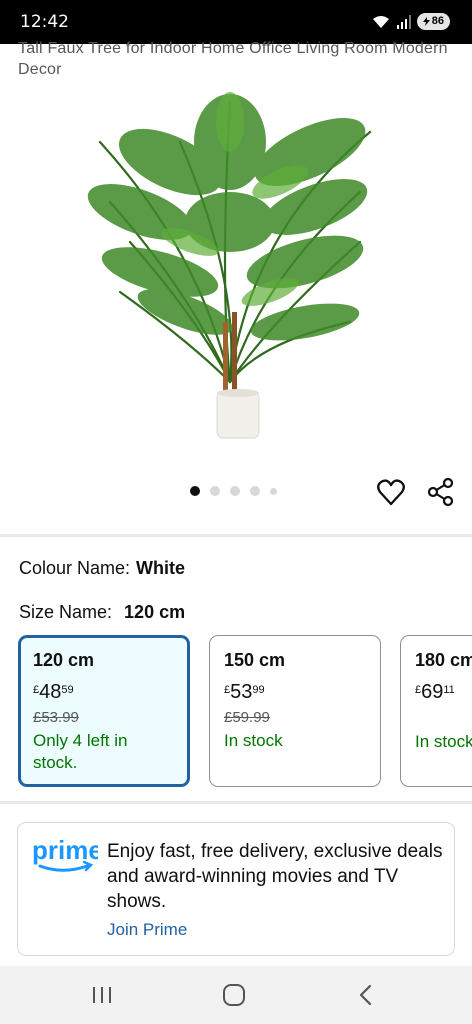 Image resolution: width=472 pixels, height=1024 pixels. I want to click on image-carousel-indicator, so click(233, 491).